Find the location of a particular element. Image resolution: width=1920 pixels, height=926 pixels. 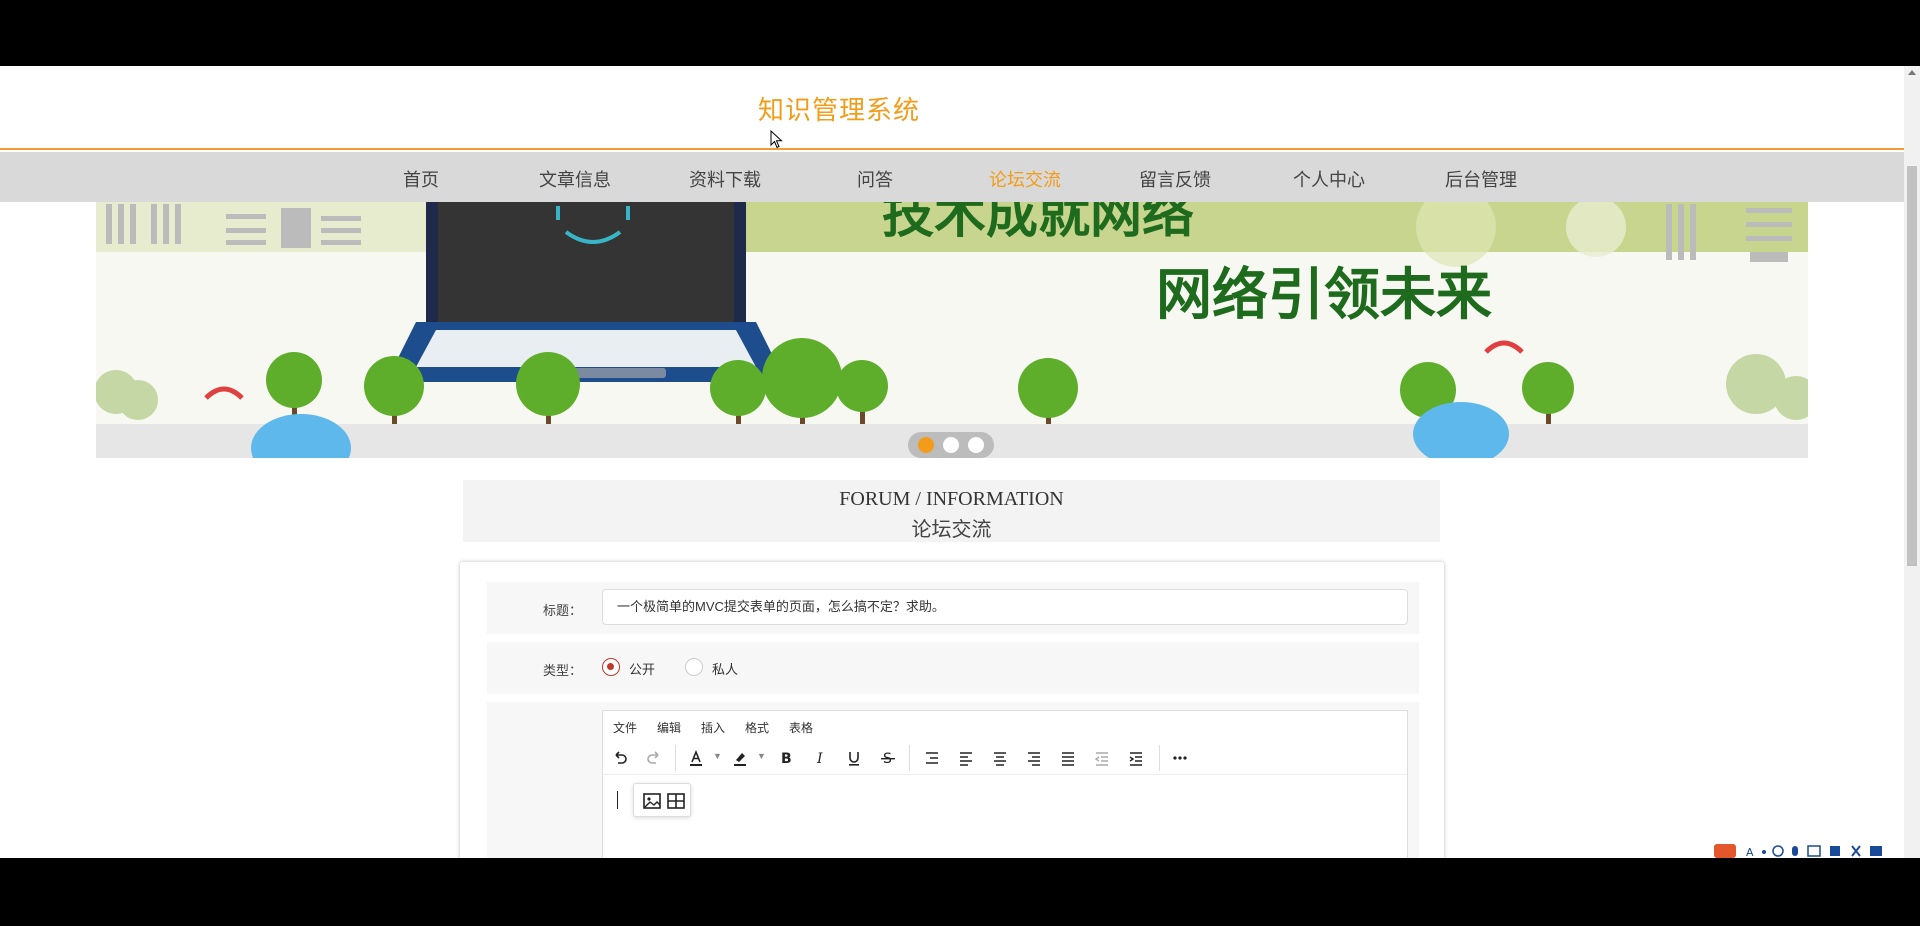

site-title: 知识管理系统 is located at coordinates (839, 110).